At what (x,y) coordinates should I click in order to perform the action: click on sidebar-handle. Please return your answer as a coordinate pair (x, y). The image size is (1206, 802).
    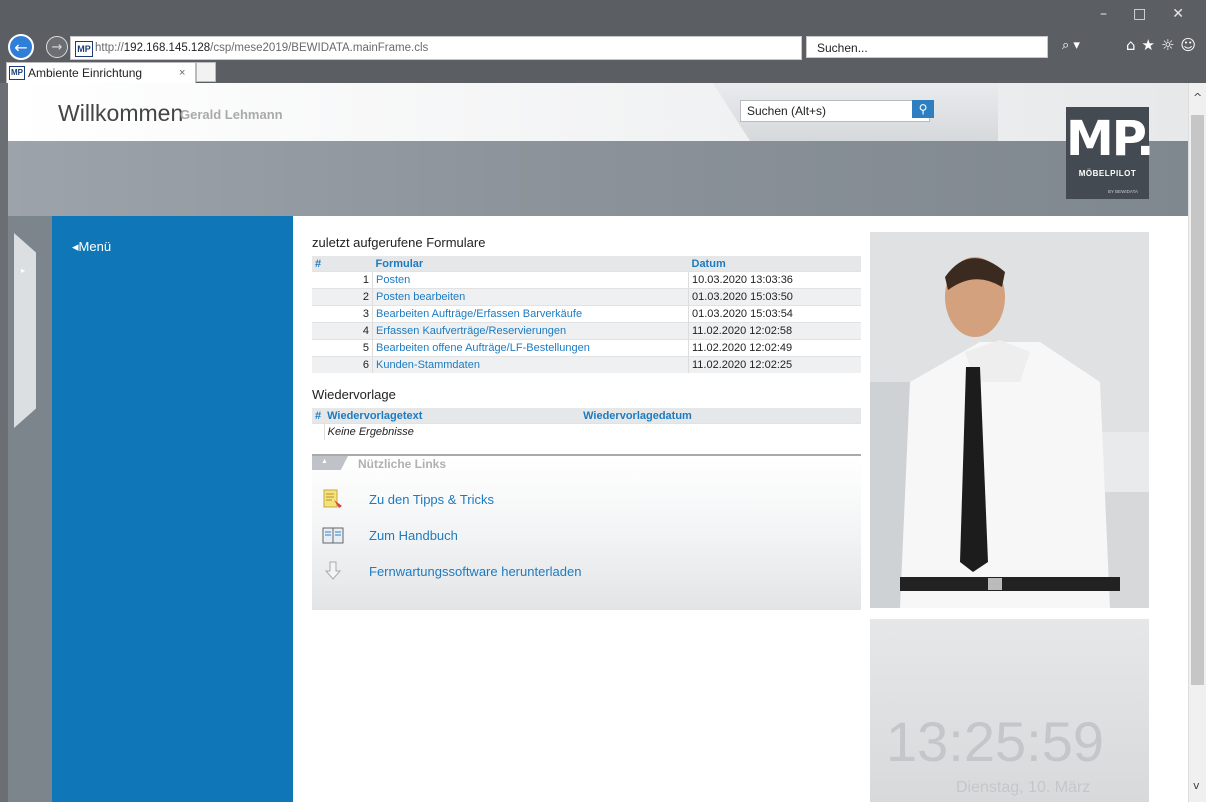
    Looking at the image, I should click on (25, 330).